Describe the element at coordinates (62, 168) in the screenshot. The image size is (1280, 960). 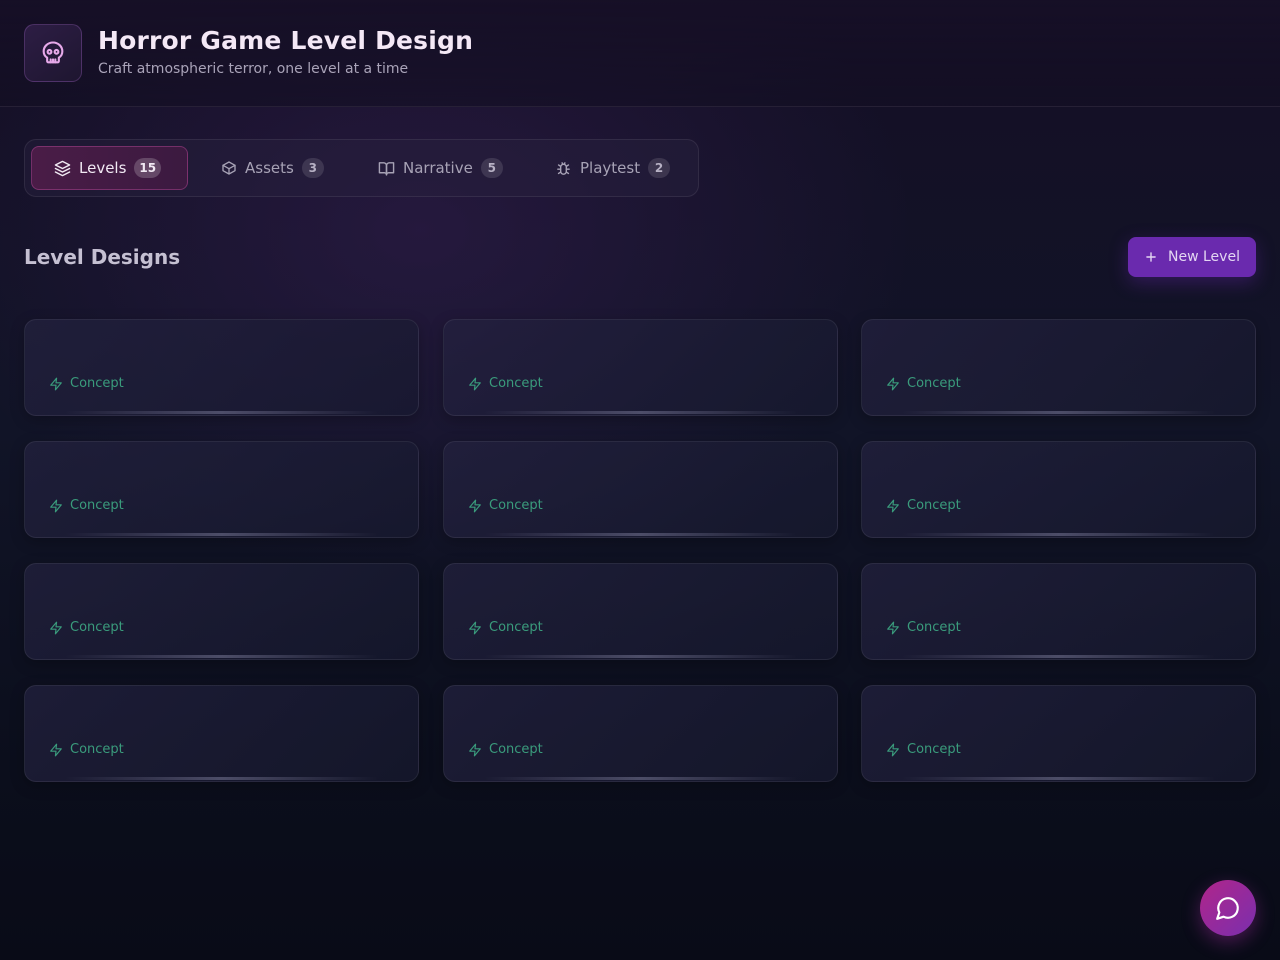
I see `layers-icon` at that location.